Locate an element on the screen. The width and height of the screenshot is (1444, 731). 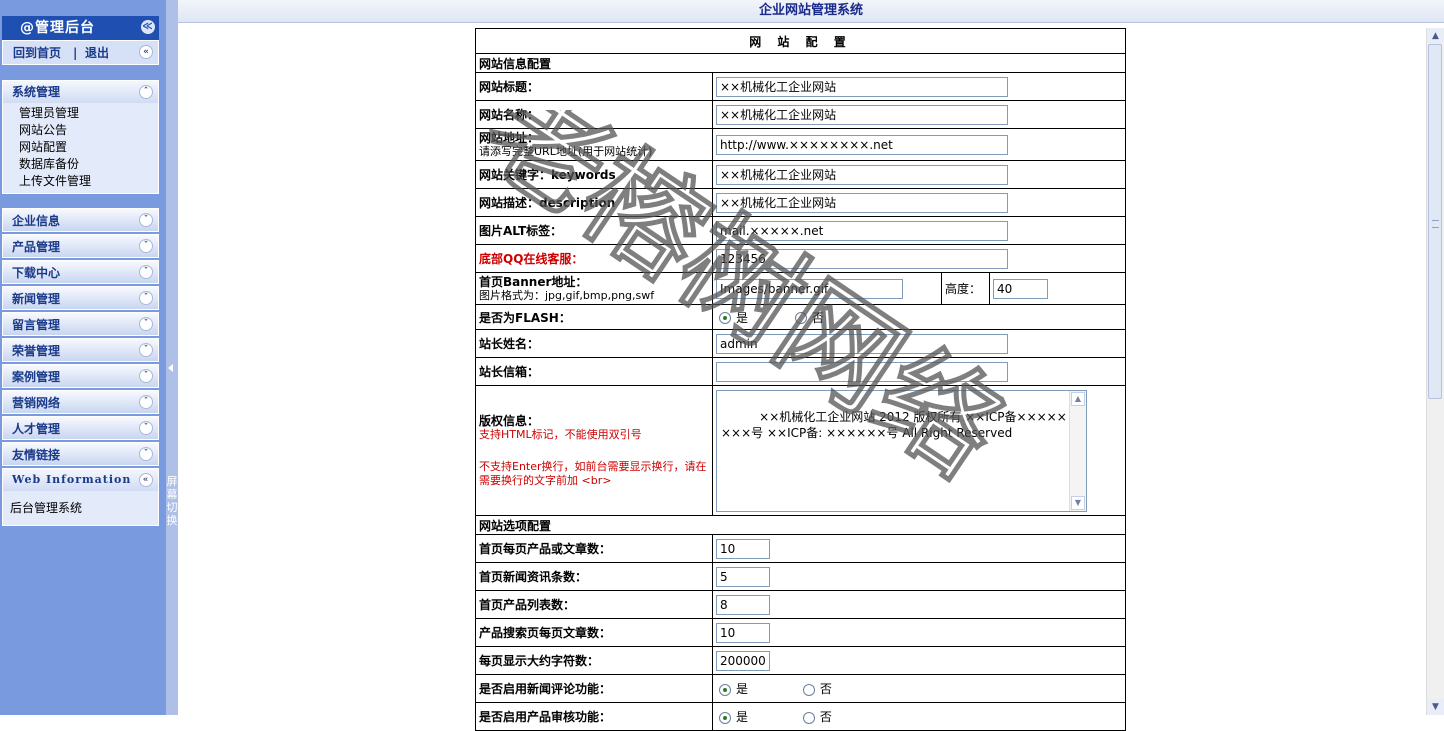
section-site-info: 网站信息配置 is located at coordinates (800, 63).